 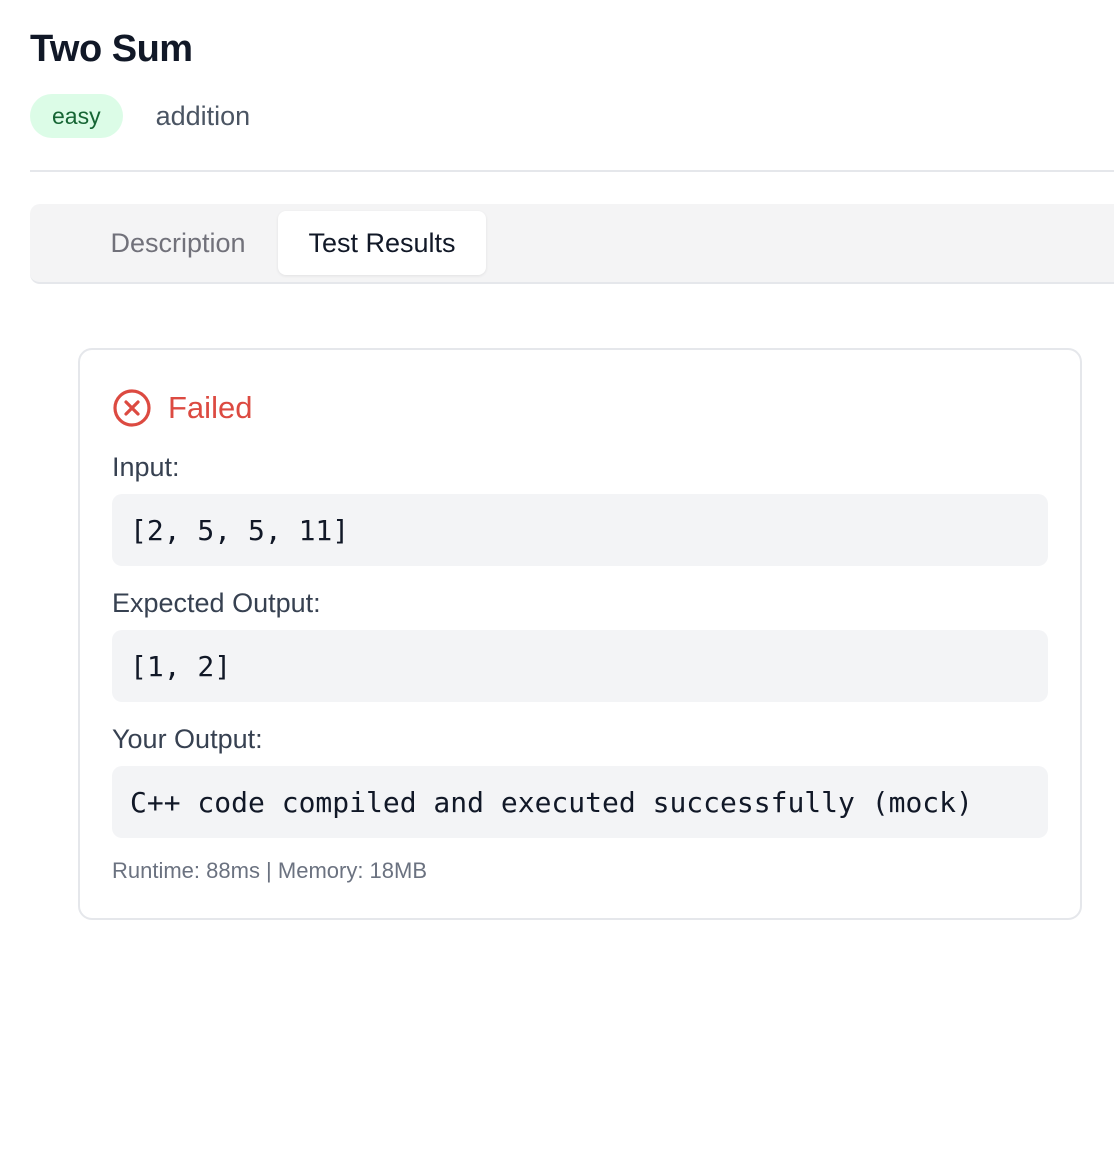 What do you see at coordinates (140, 116) in the screenshot?
I see `problem-meta: easy addition` at bounding box center [140, 116].